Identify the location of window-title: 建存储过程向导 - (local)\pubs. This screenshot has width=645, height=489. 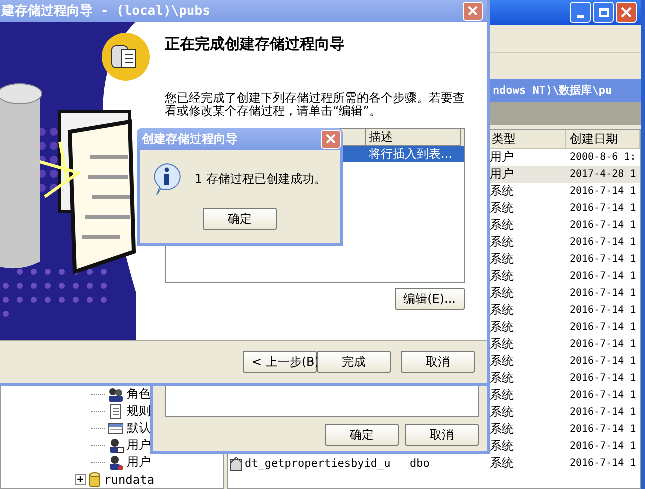
(106, 11).